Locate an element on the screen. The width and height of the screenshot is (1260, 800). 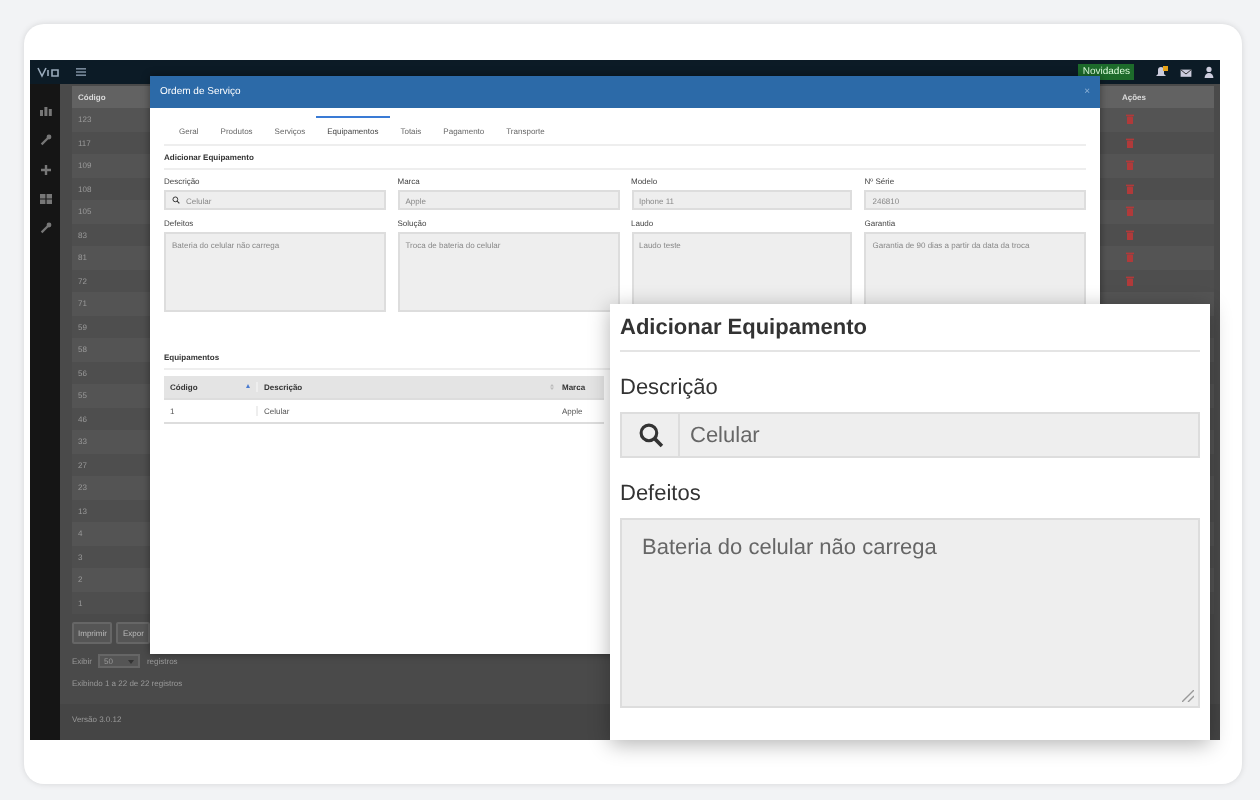
resize-handle-icon is located at coordinates (1188, 696).